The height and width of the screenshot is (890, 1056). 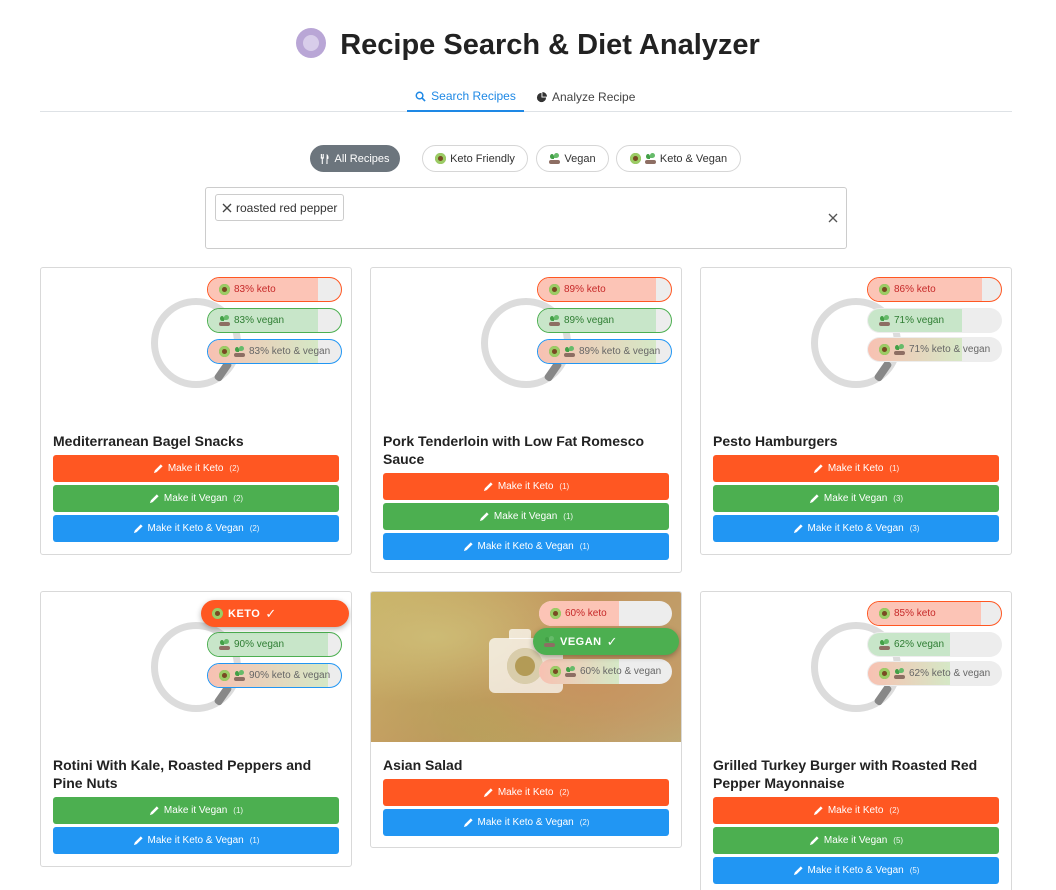 I want to click on filter-all-recipes: All Recipes, so click(x=355, y=158).